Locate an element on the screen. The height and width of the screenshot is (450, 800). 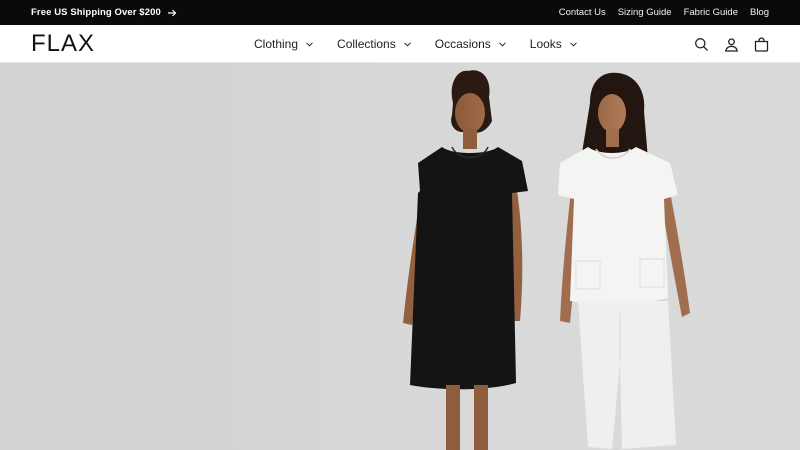
nav-clothing-label: Clothing is located at coordinates (276, 44).